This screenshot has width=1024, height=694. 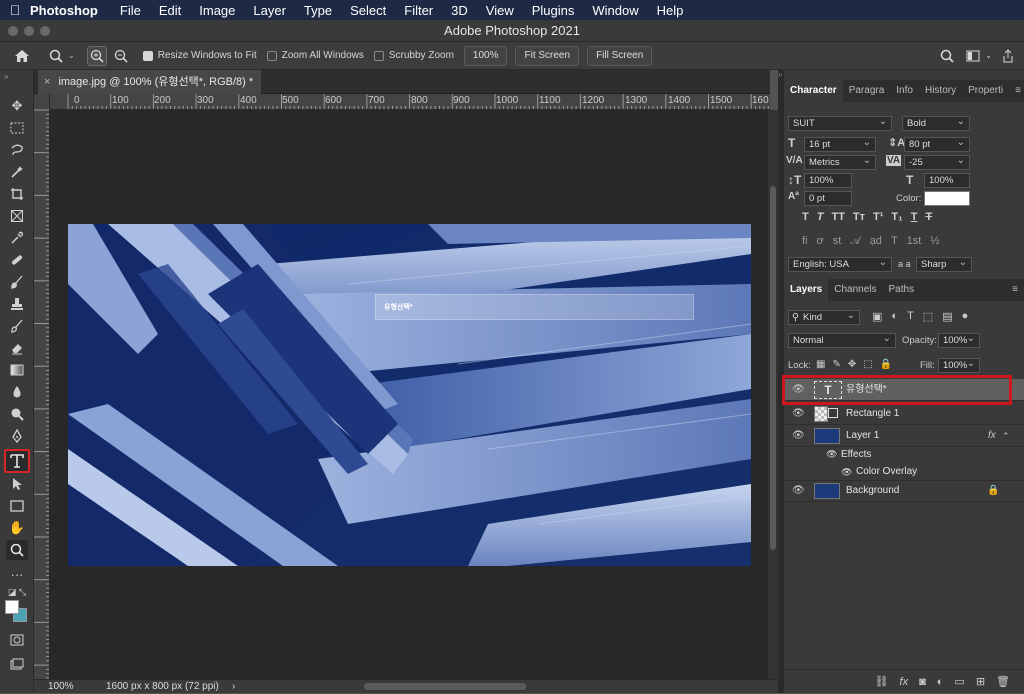 What do you see at coordinates (17, 282) in the screenshot?
I see `brush-tool-icon` at bounding box center [17, 282].